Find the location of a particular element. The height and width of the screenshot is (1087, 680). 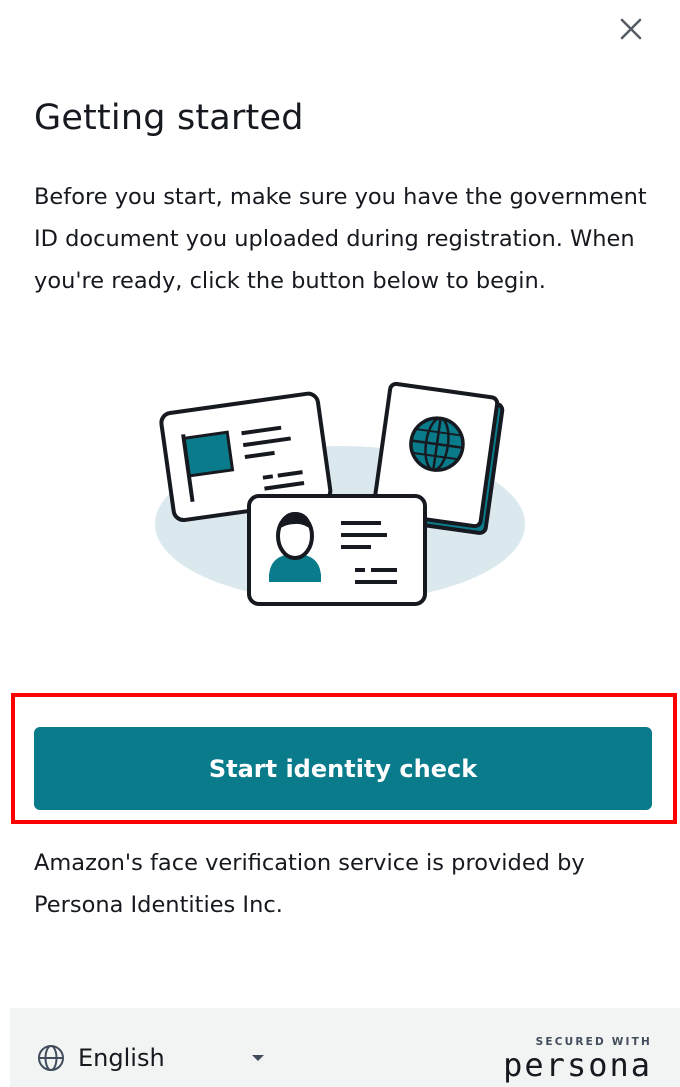

page-title: Getting started is located at coordinates (169, 118).